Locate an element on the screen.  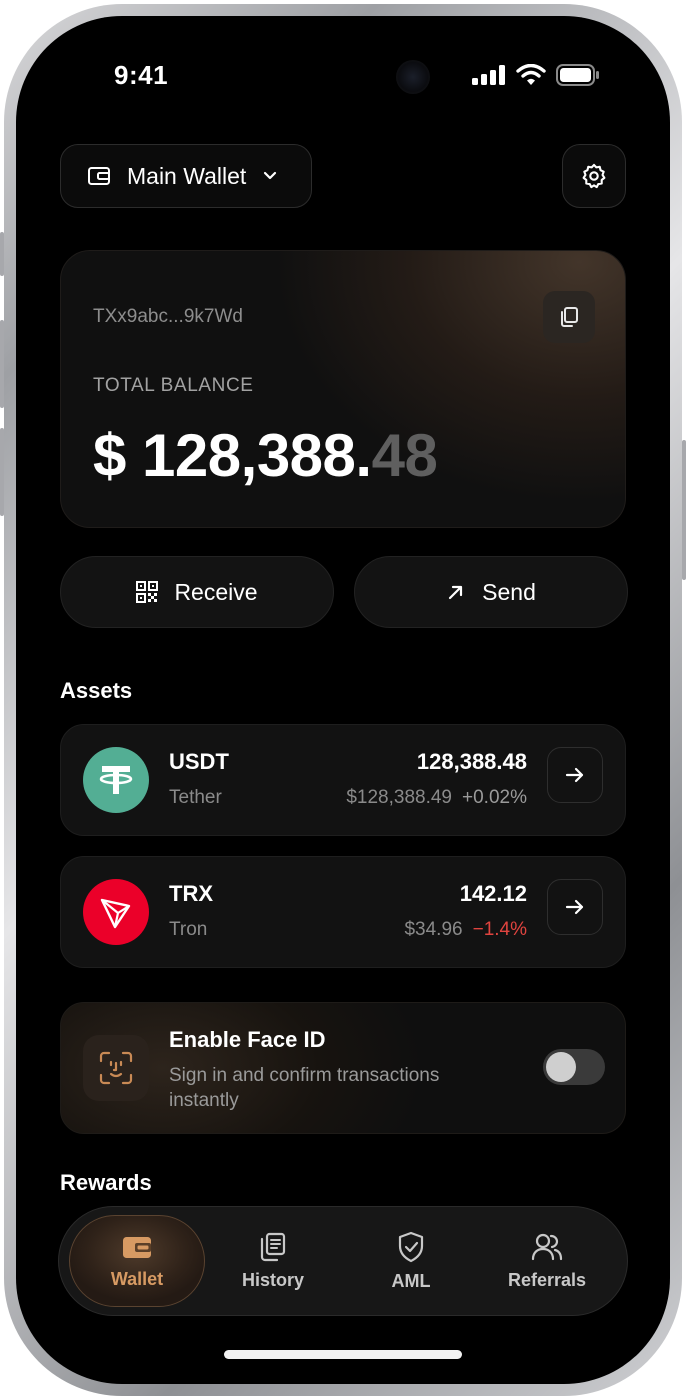
asset-fiat-value: $34.96 is located at coordinates (433, 929).